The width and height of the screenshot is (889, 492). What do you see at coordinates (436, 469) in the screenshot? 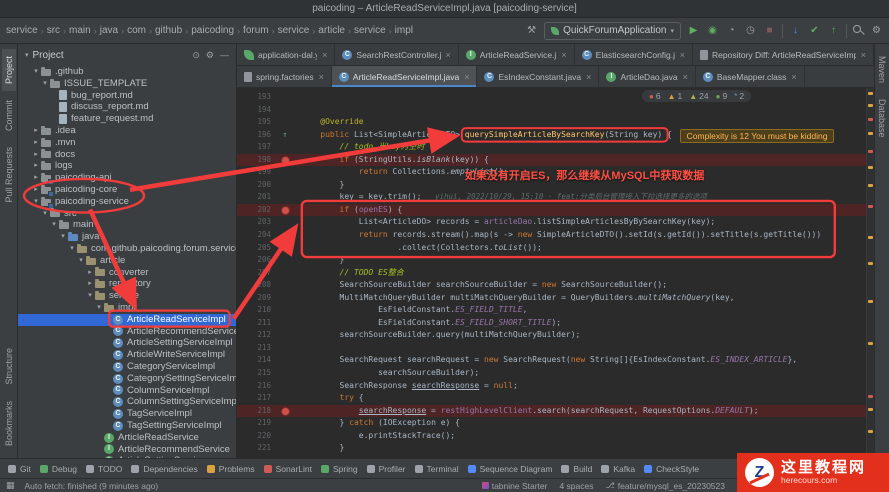
I see `toolwindow-button-terminal: Terminal` at bounding box center [436, 469].